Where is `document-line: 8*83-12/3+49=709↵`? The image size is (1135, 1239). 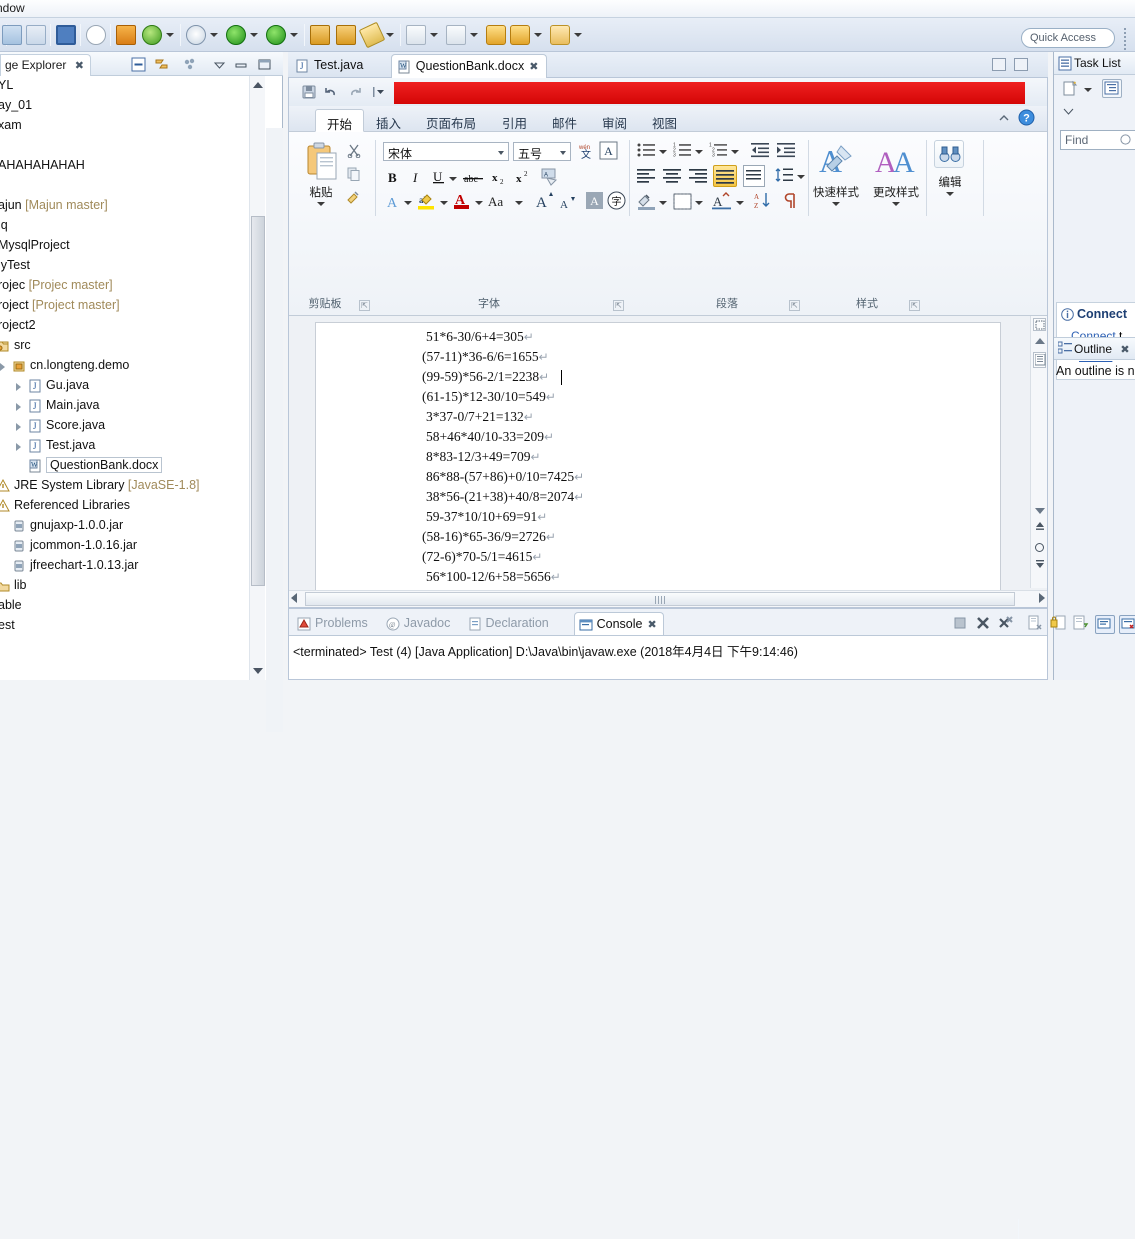
document-line: 8*83-12/3+49=709↵ is located at coordinates (483, 457).